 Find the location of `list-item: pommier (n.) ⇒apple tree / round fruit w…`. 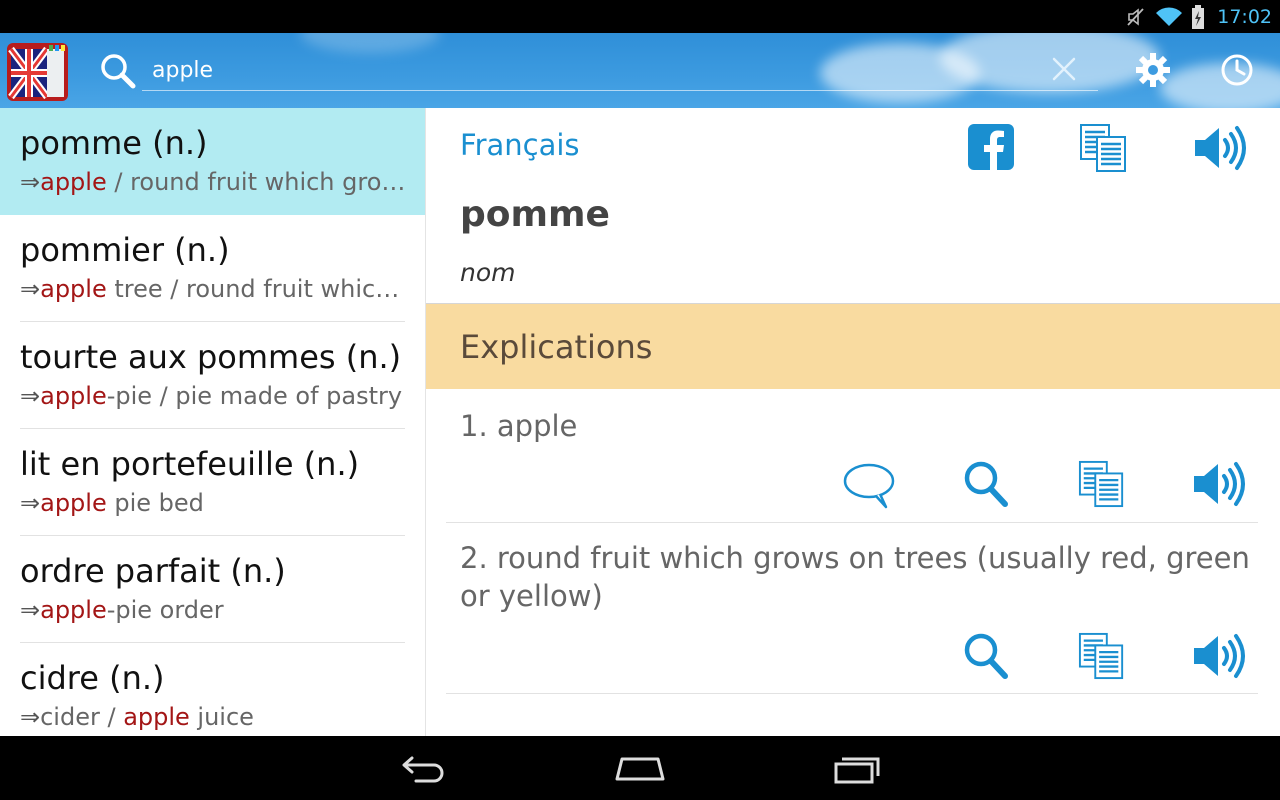

list-item: pommier (n.) ⇒apple tree / round fruit w… is located at coordinates (212, 268).